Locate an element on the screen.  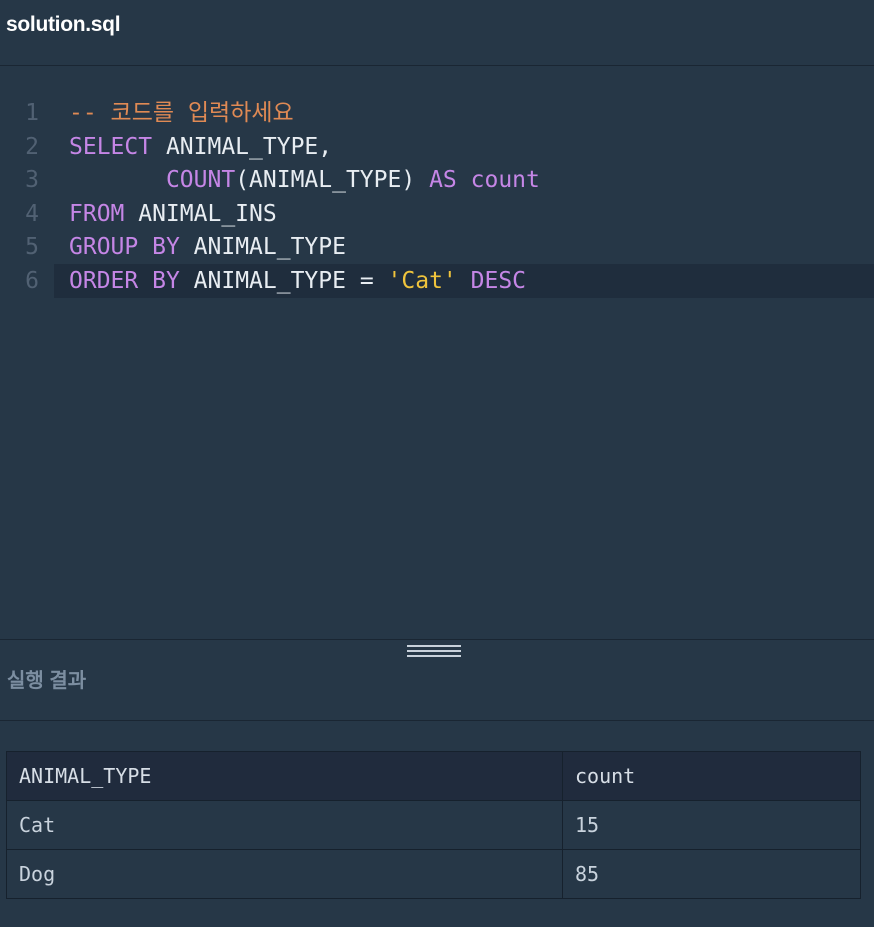
code-token: GROUP is located at coordinates (104, 247).